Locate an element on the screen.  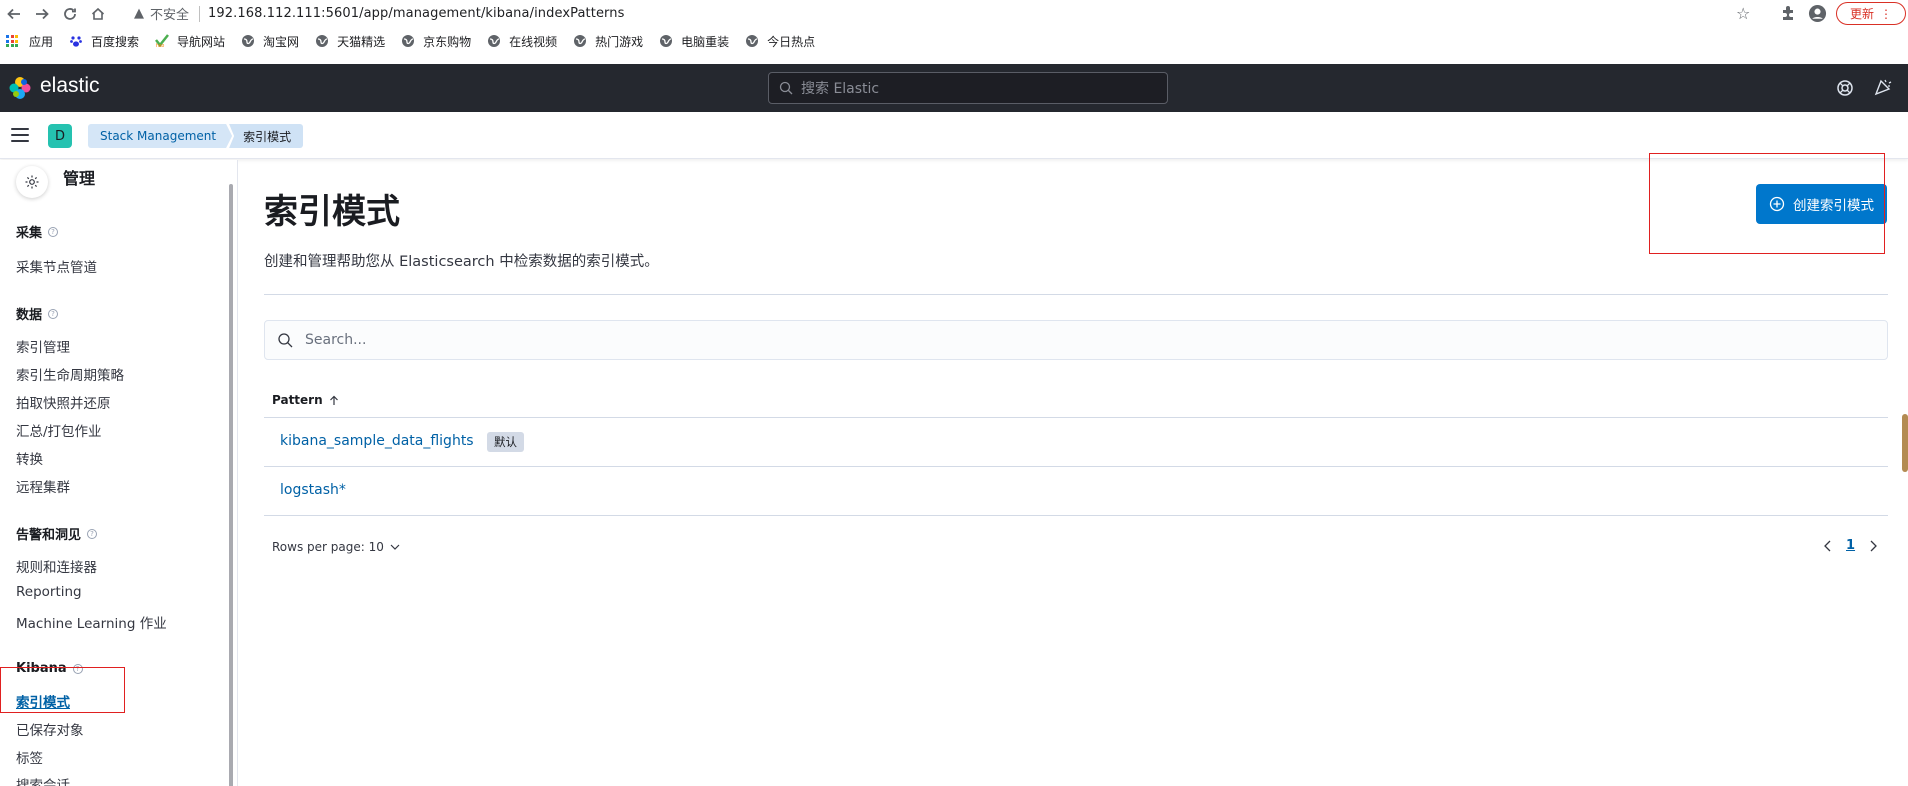
forward-arrow-icon is located at coordinates (42, 13).